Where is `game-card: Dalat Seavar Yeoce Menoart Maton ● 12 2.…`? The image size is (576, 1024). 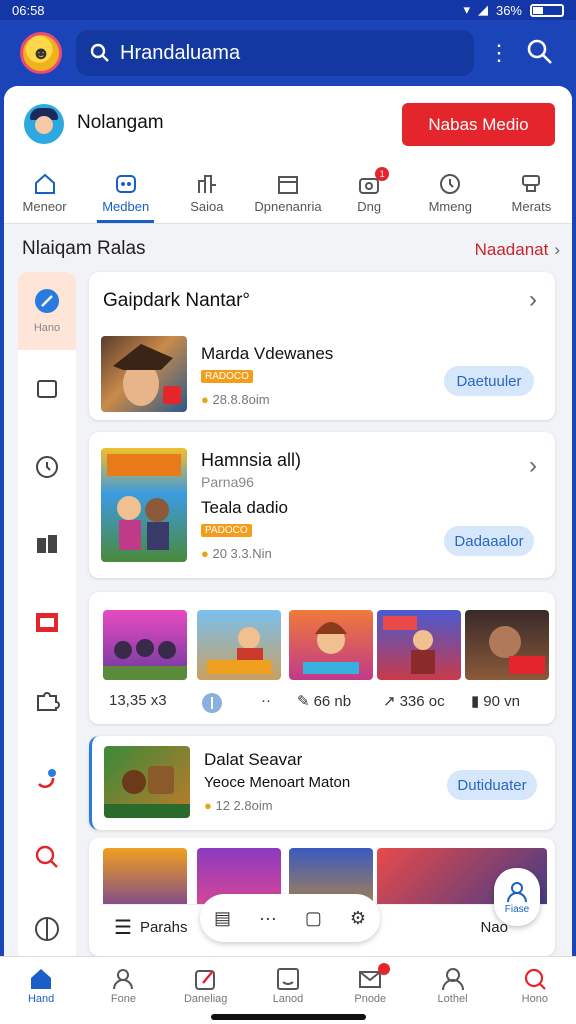
game-card: Dalat Seavar Yeoce Menoart Maton ● 12 2.… is located at coordinates (322, 783).